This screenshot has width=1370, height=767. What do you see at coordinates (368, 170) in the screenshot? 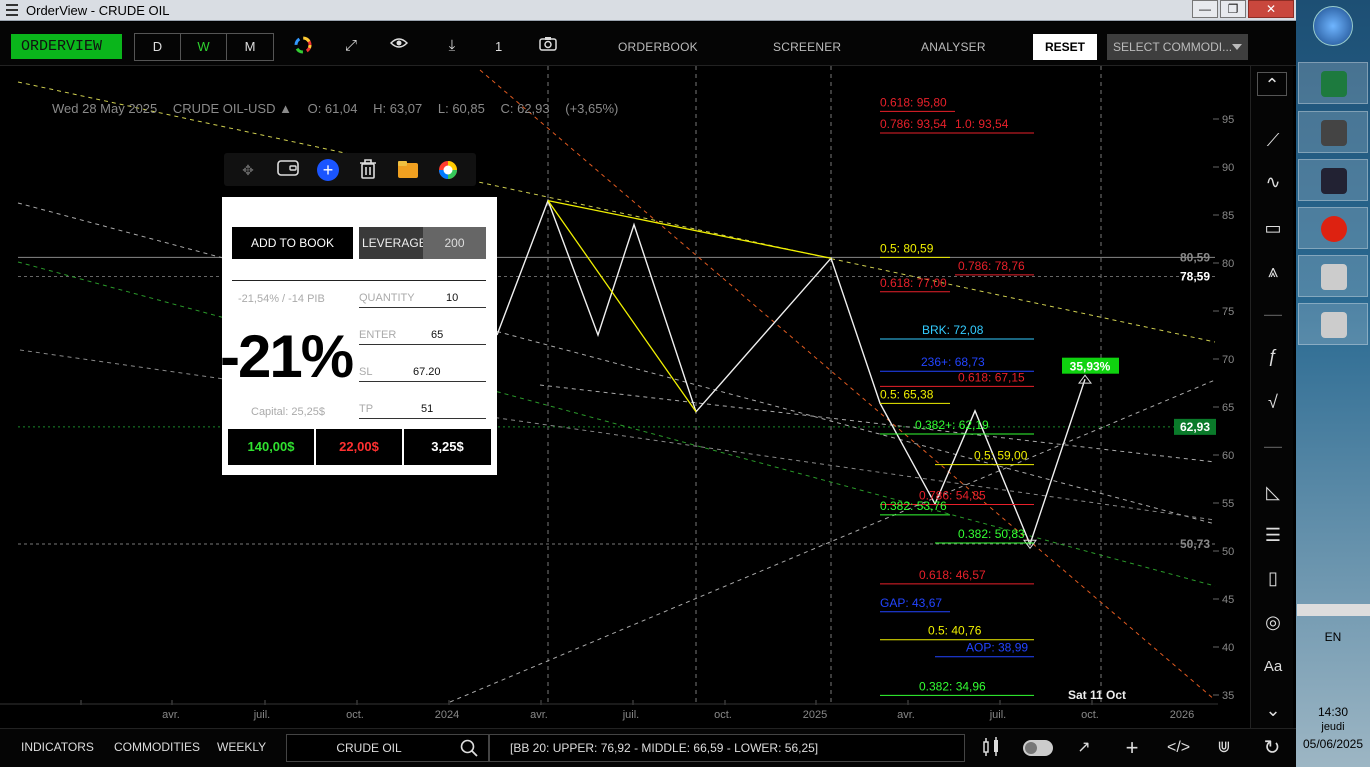
I see `trash-icon` at bounding box center [368, 170].